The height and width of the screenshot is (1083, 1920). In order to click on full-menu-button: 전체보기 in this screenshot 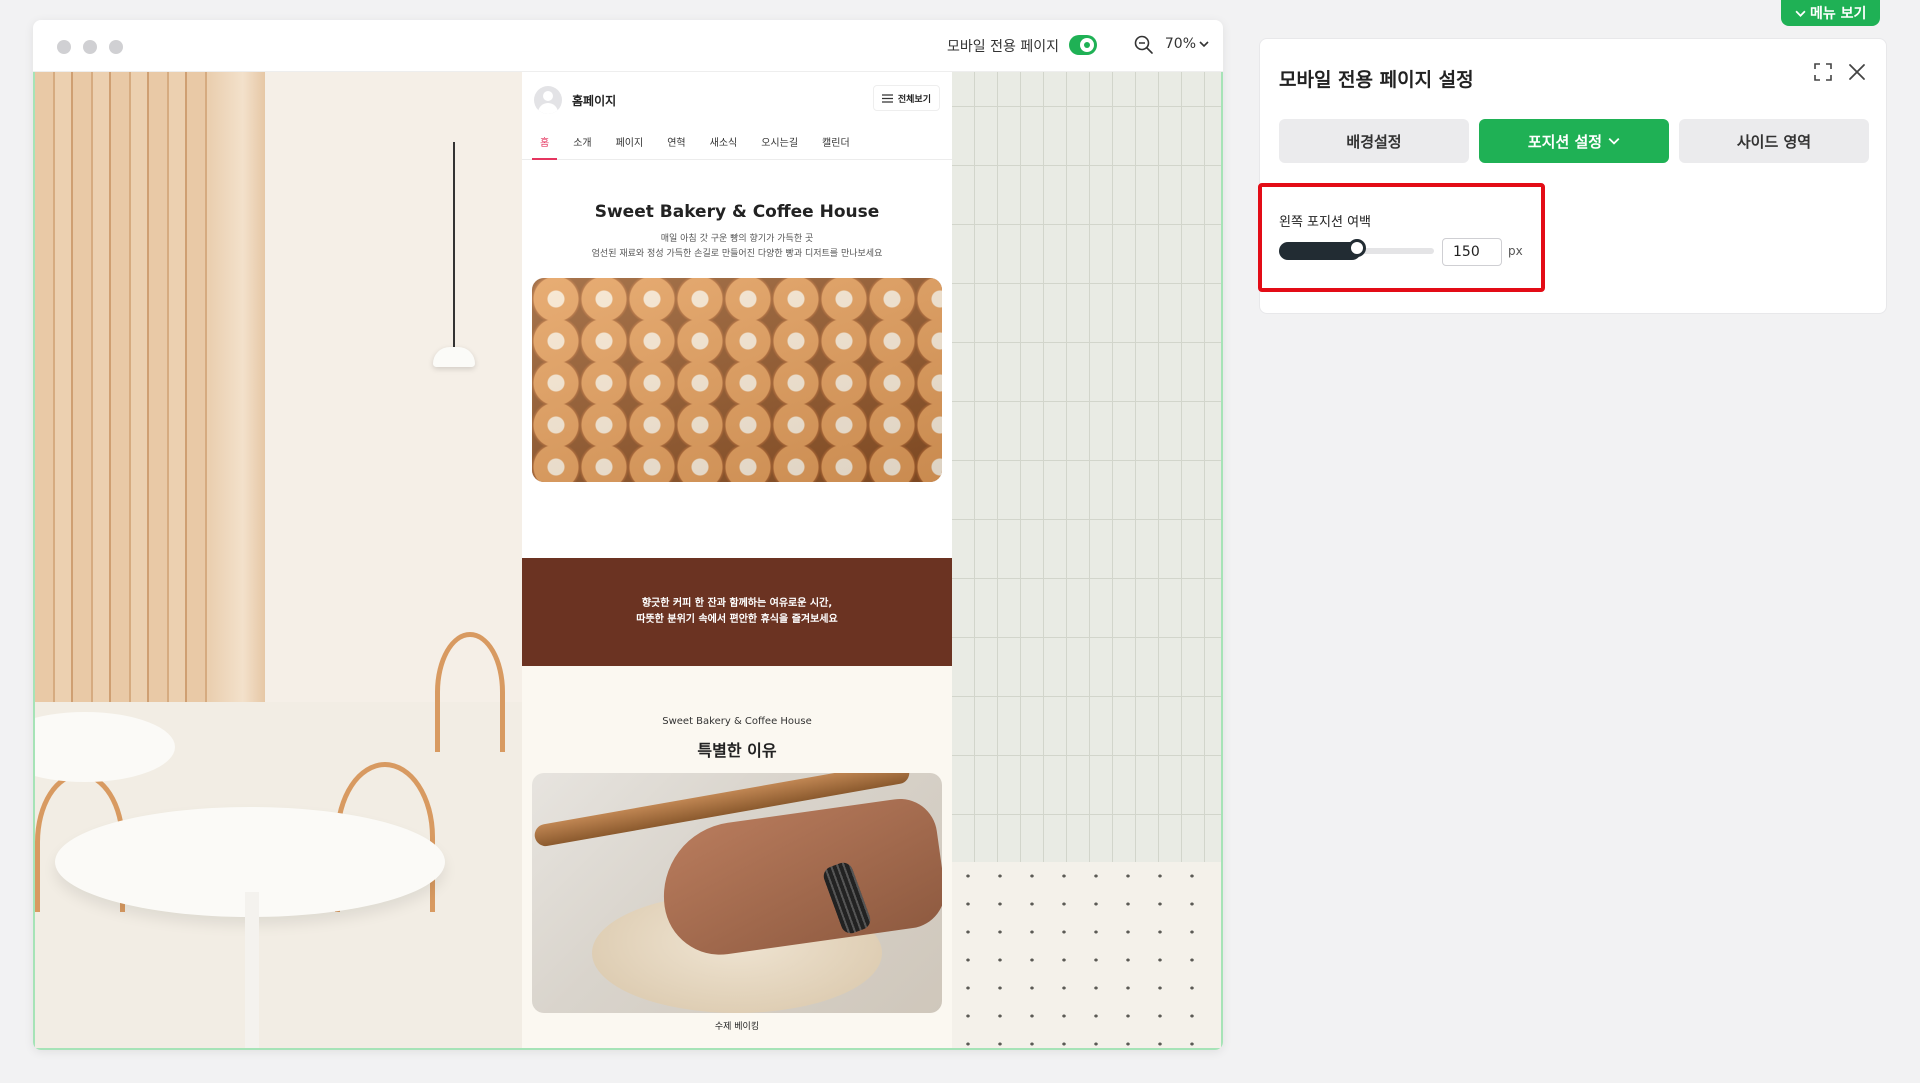, I will do `click(906, 98)`.